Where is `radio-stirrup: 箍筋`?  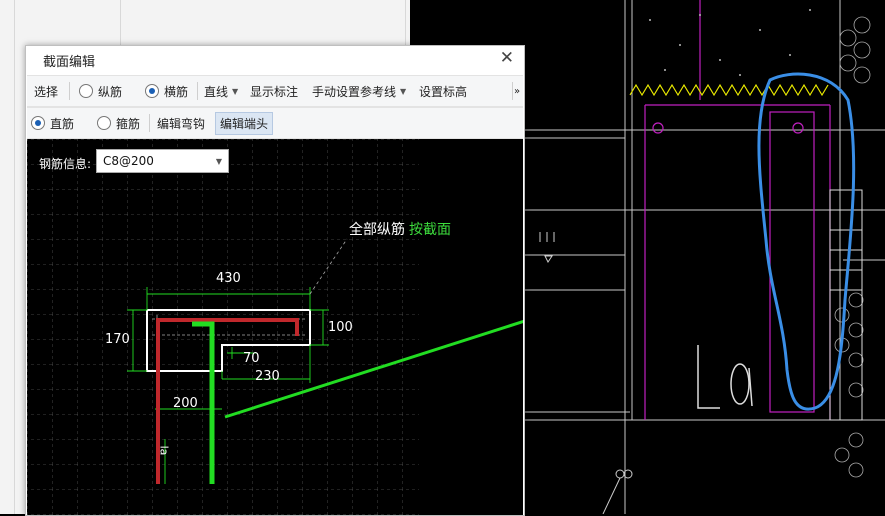
radio-stirrup: 箍筋 is located at coordinates (118, 123).